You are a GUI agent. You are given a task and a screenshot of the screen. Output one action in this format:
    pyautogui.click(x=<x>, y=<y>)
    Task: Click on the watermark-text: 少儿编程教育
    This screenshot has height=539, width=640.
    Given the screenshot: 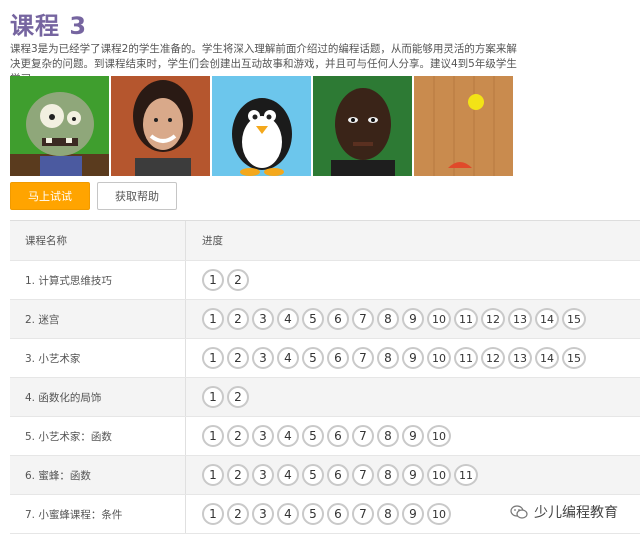 What is the action you would take?
    pyautogui.click(x=576, y=513)
    